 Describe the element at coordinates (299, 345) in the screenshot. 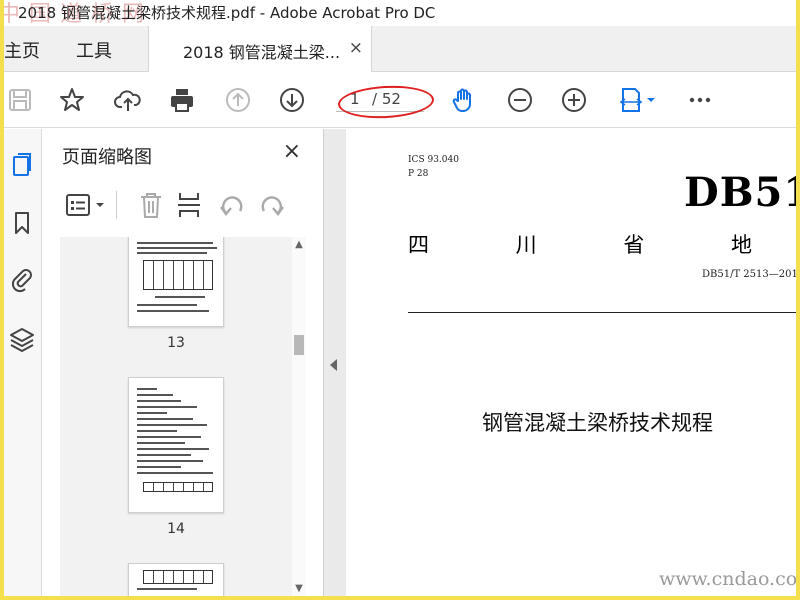

I see `scroll-thumb` at that location.